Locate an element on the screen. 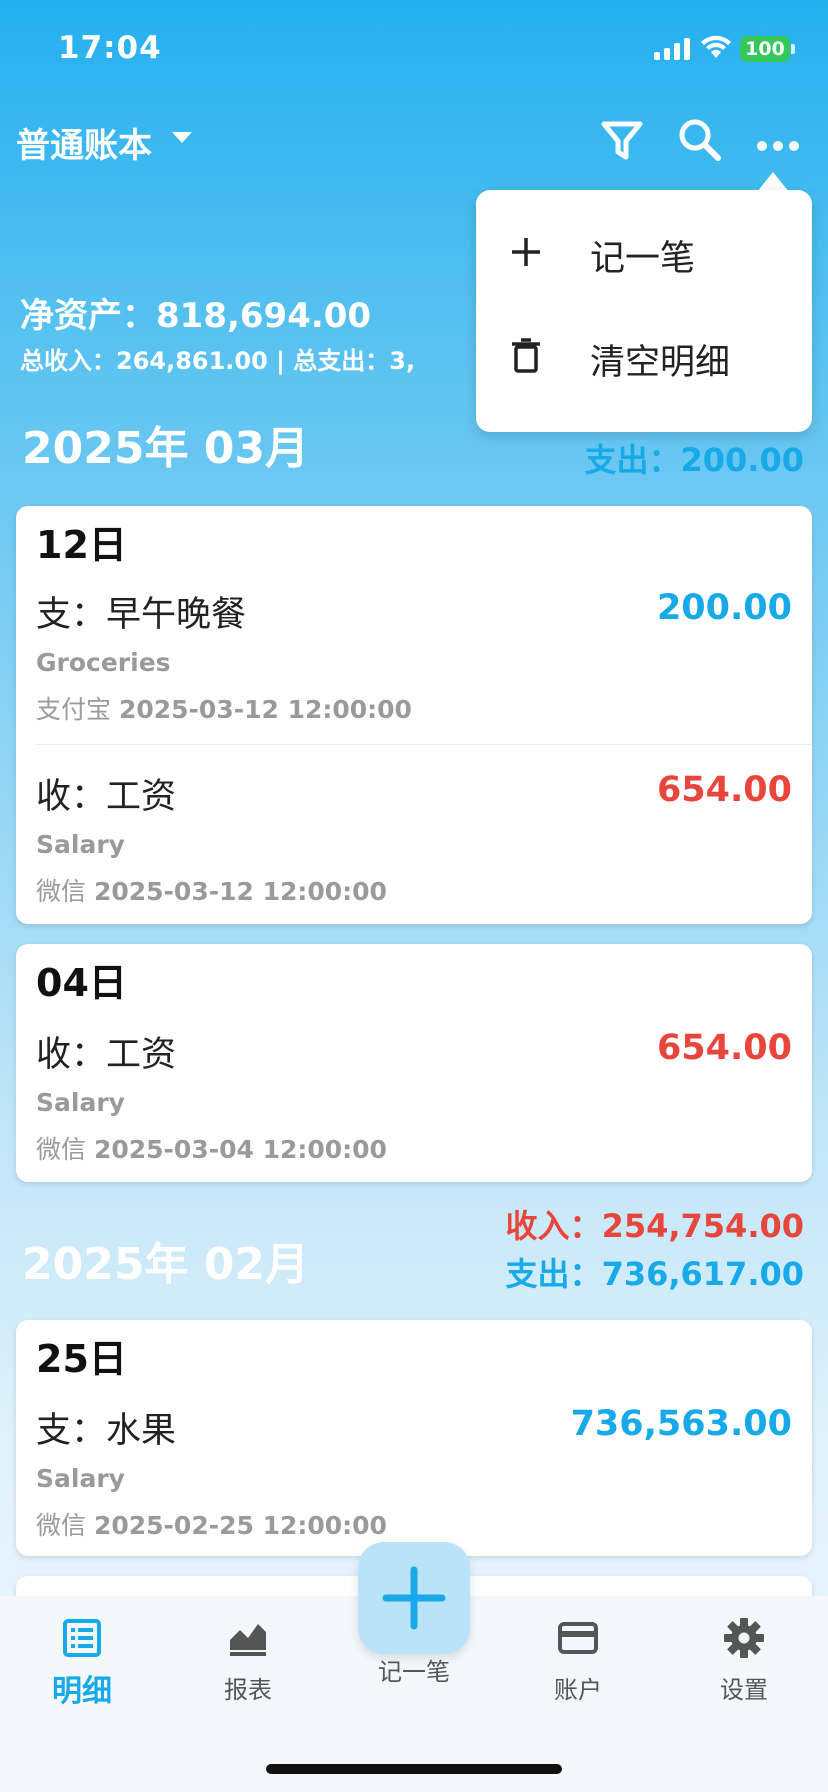 This screenshot has height=1792, width=828. gear-icon is located at coordinates (744, 1638).